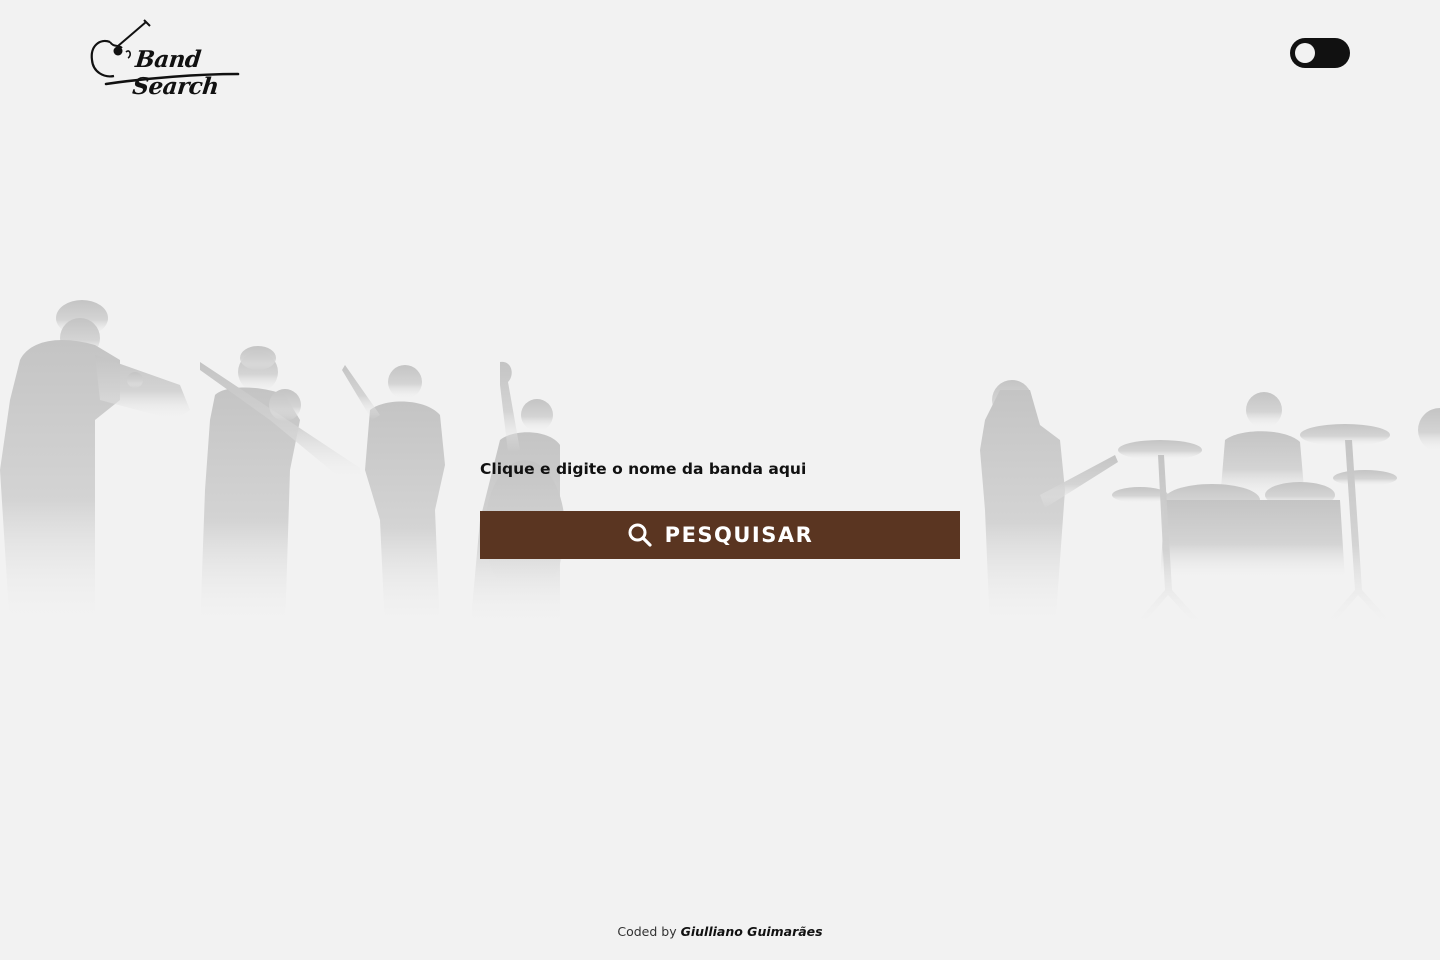 Image resolution: width=1440 pixels, height=960 pixels. I want to click on footer: Coded by Giulliano Guimarães, so click(720, 931).